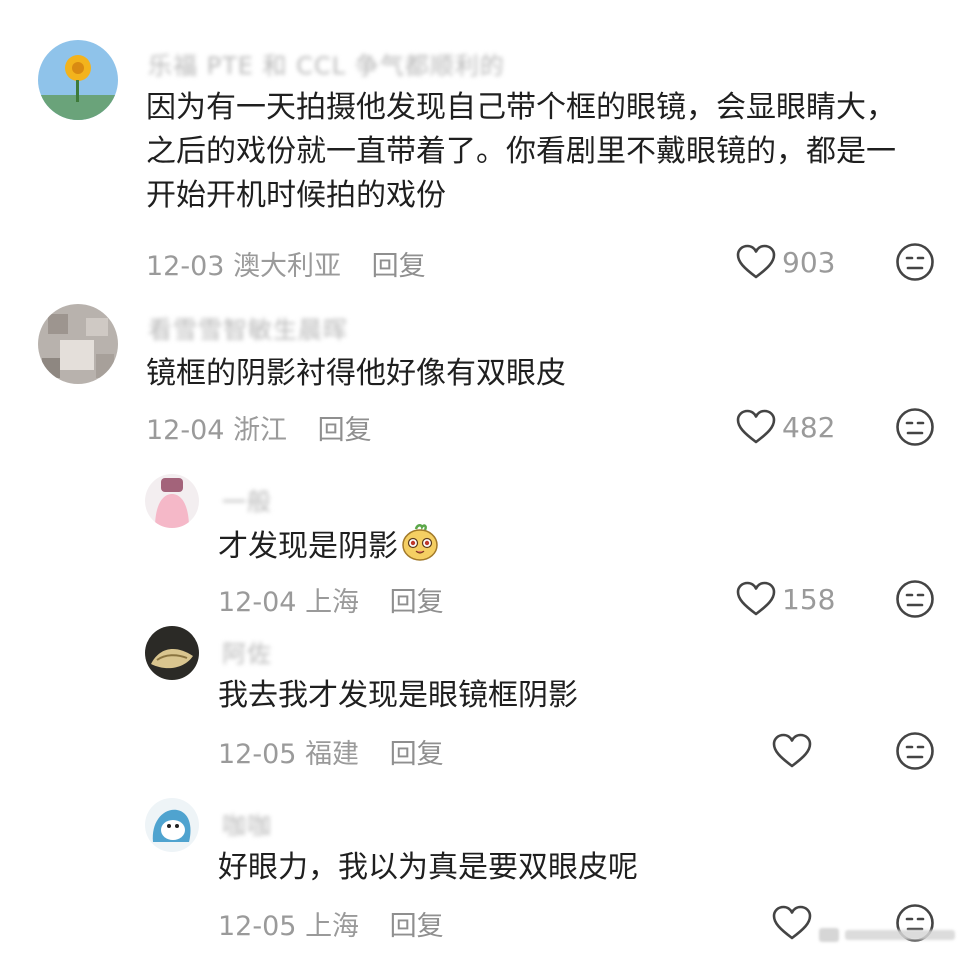 This screenshot has height=960, width=971. Describe the element at coordinates (420, 548) in the screenshot. I see `cute-face-sticker` at that location.